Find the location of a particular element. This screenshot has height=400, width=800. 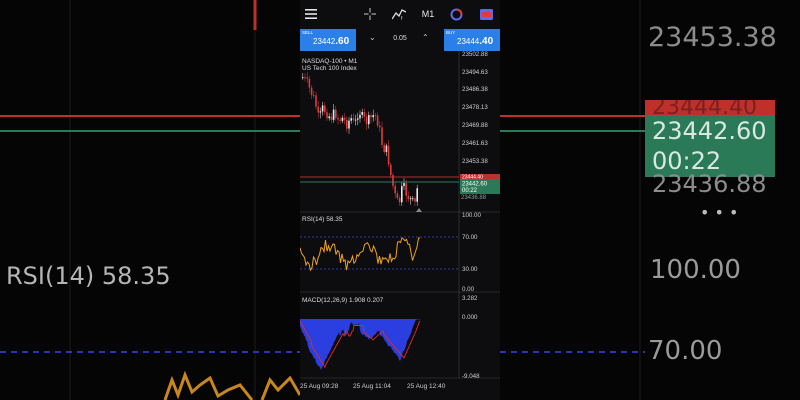

symbol-line: NASDAQ-100 • M1 is located at coordinates (330, 61).